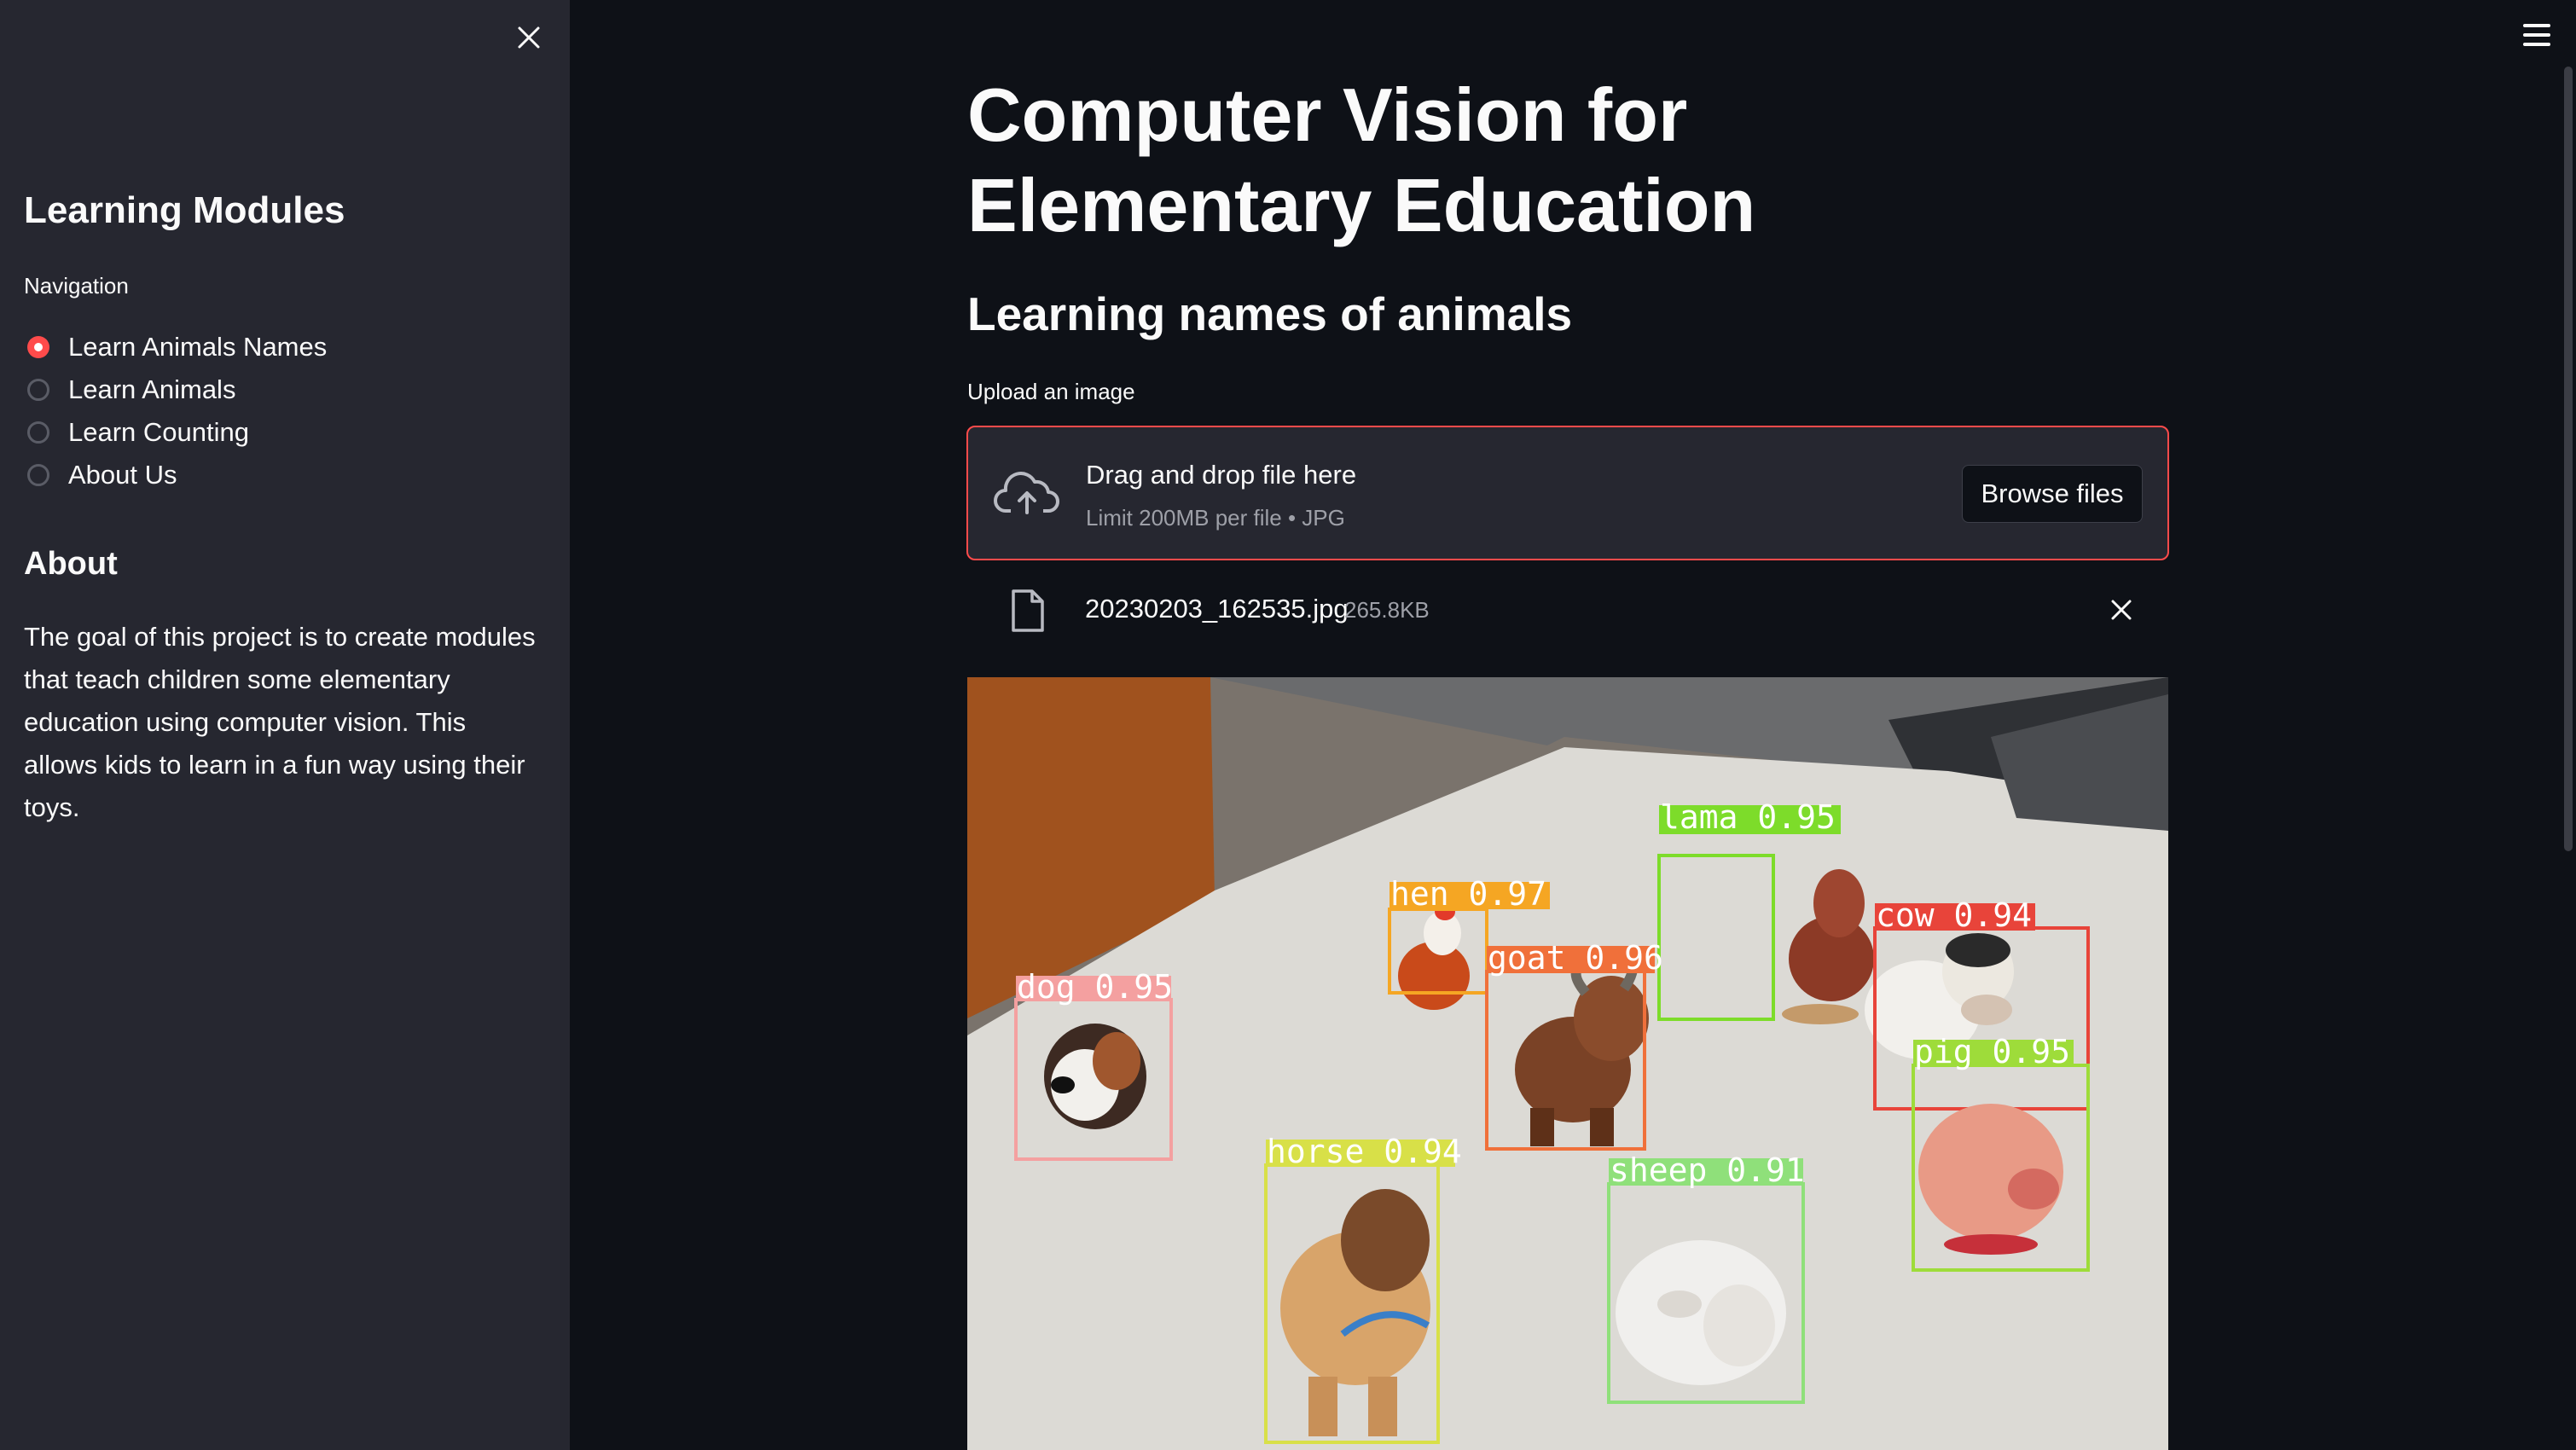 This screenshot has height=1450, width=2576. What do you see at coordinates (1361, 159) in the screenshot?
I see `page-title: Computer Vision for Elementary Education` at bounding box center [1361, 159].